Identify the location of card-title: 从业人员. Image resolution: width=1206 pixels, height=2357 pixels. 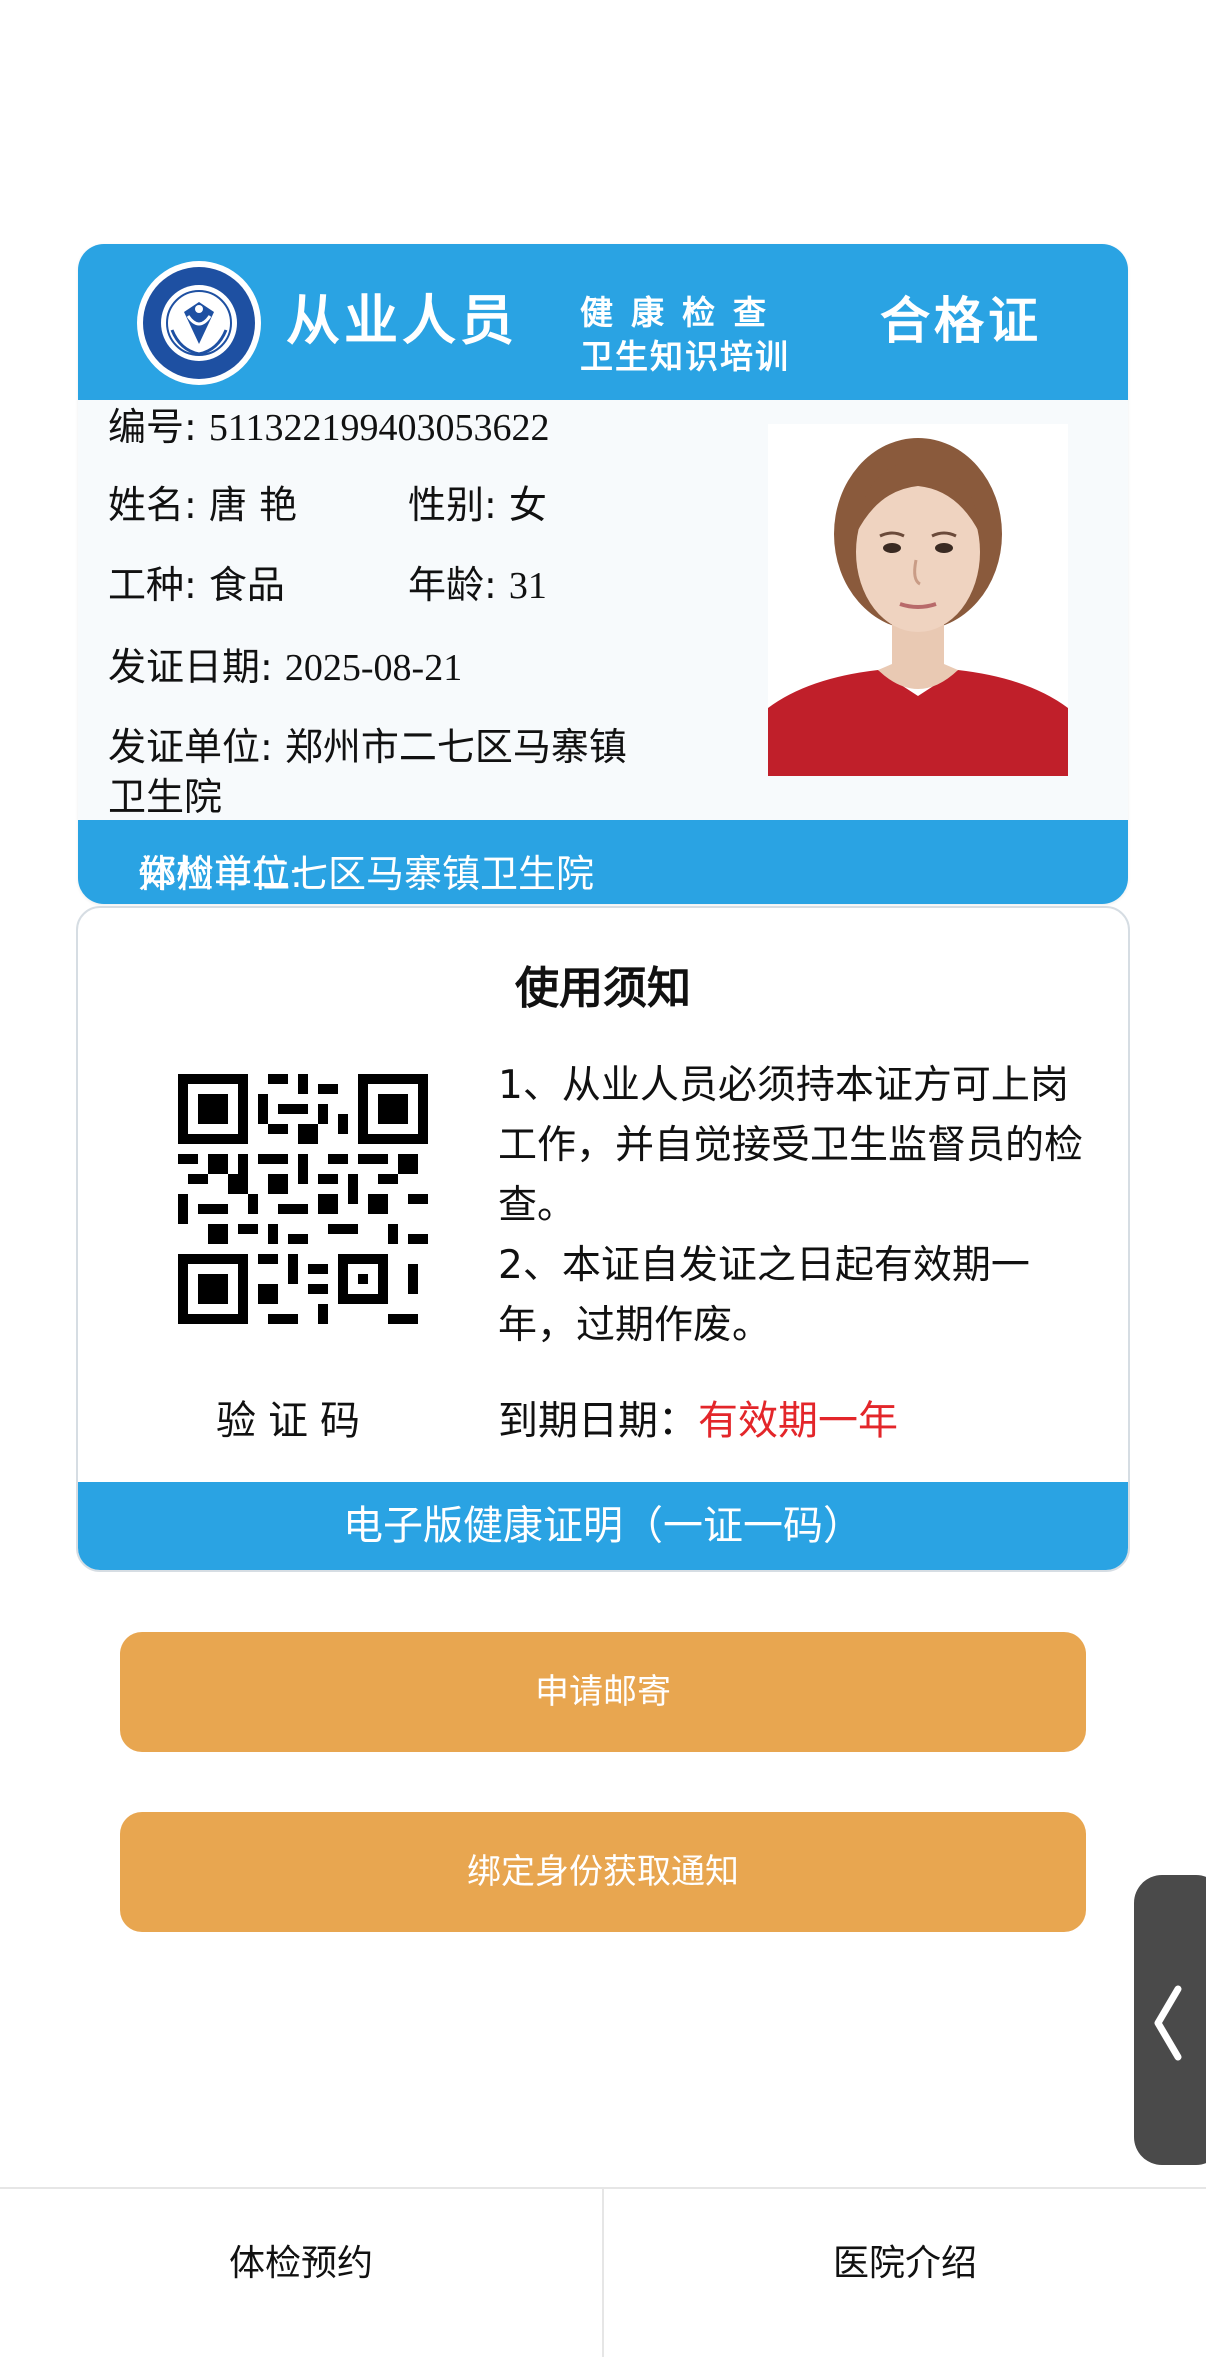
(402, 320).